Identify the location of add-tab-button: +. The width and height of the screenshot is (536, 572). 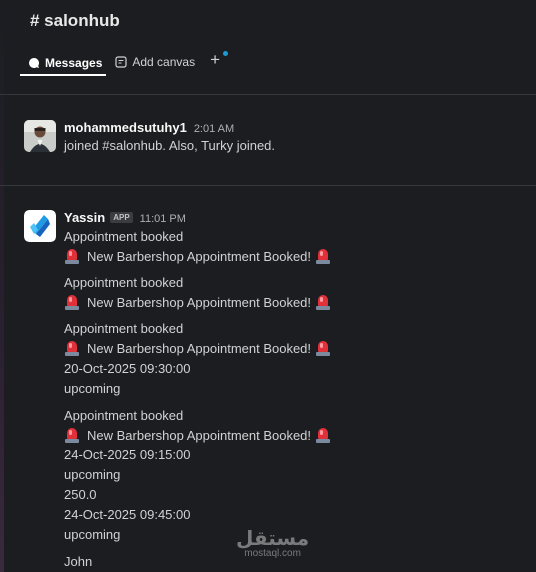
(216, 60).